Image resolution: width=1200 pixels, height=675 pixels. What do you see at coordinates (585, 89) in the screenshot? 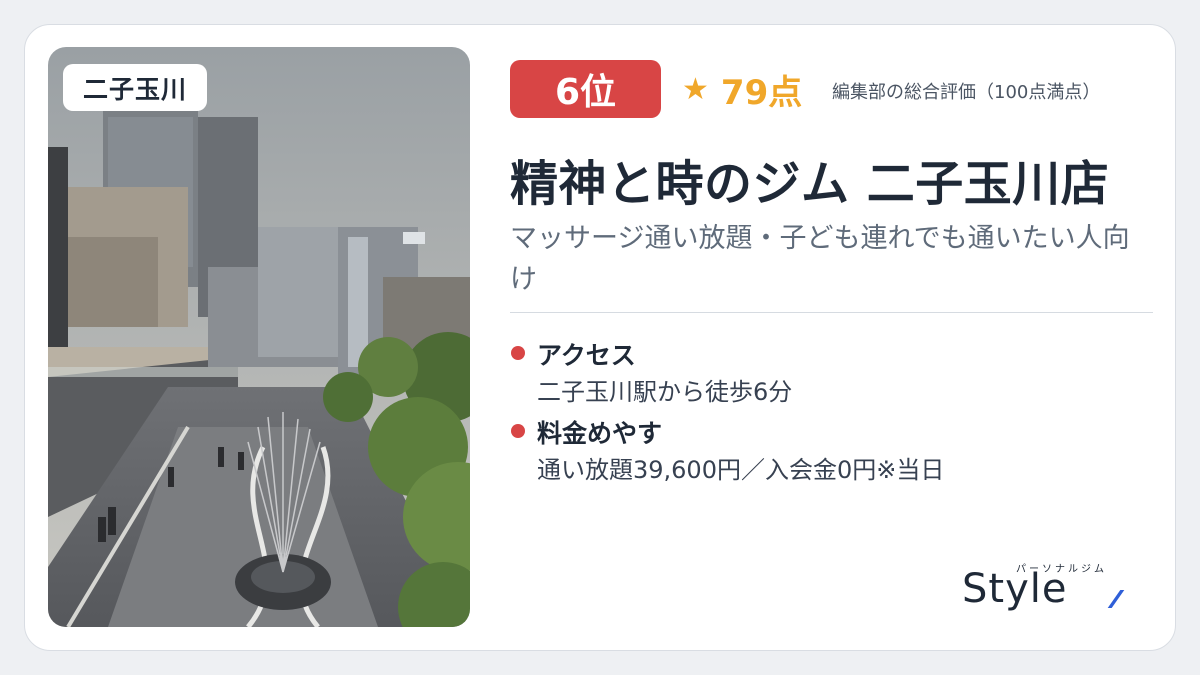
I see `rank-badge: 6位` at bounding box center [585, 89].